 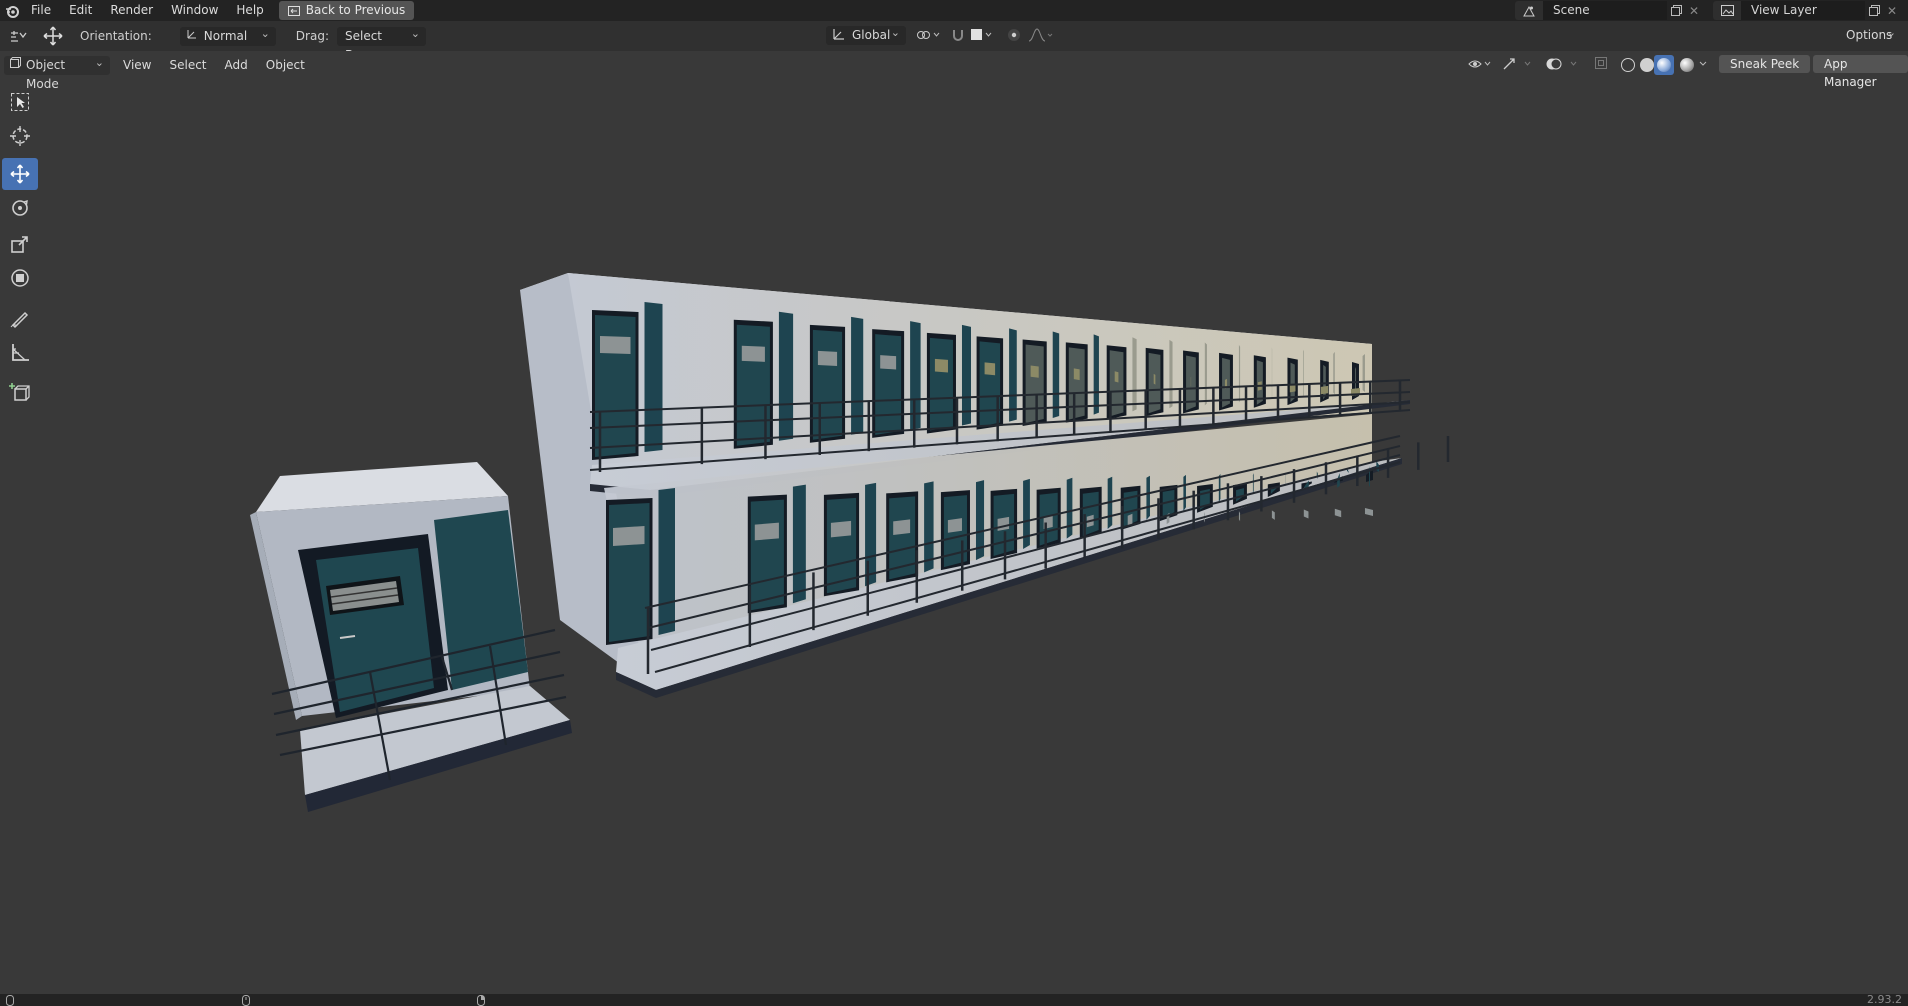 What do you see at coordinates (1601, 63) in the screenshot?
I see `xray-icon` at bounding box center [1601, 63].